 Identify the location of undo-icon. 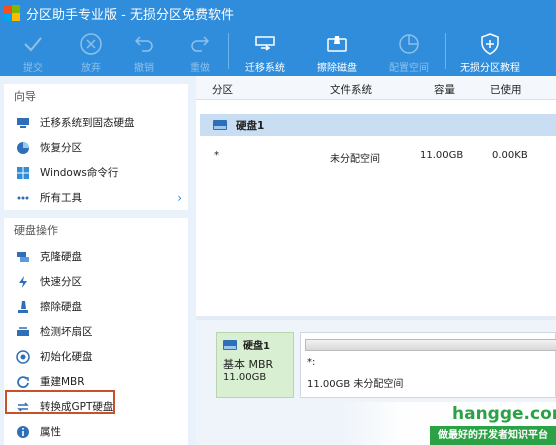
(143, 44).